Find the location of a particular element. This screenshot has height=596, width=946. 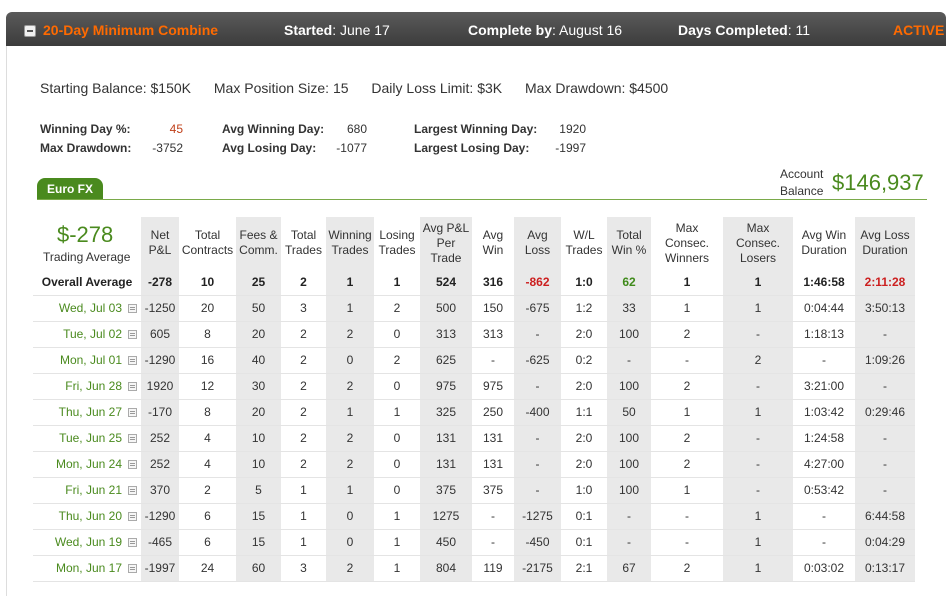

column-header: W/L Trades is located at coordinates (584, 243).